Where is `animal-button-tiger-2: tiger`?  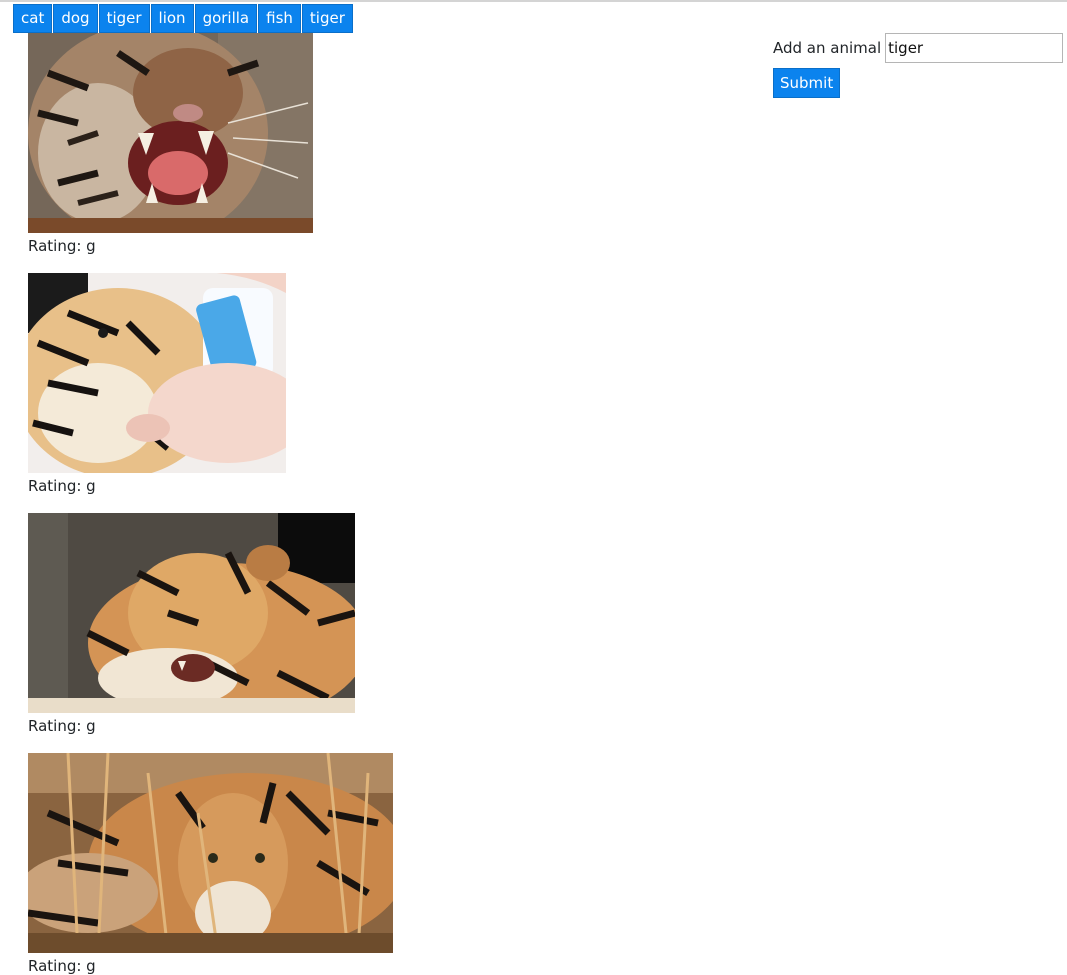
animal-button-tiger-2: tiger is located at coordinates (327, 18).